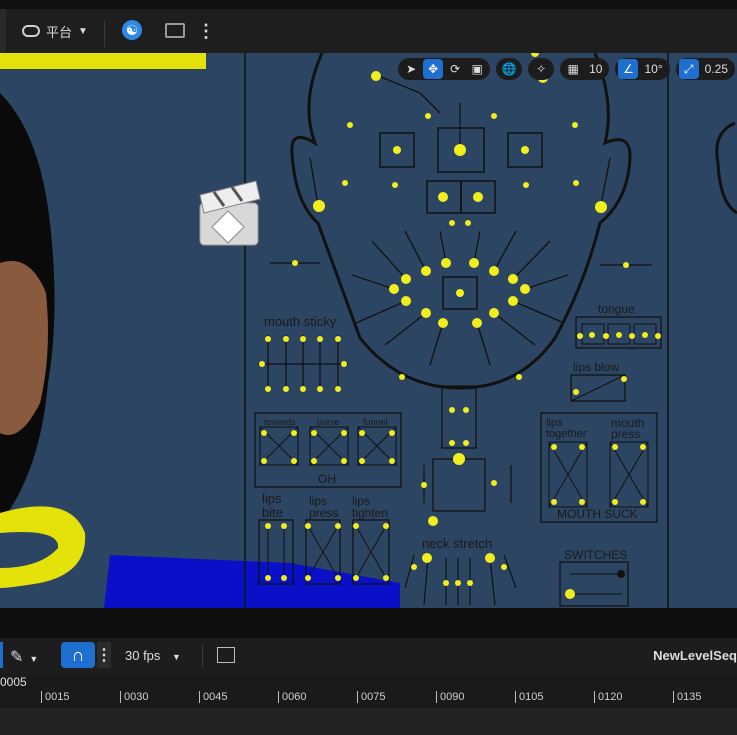  What do you see at coordinates (653, 69) in the screenshot?
I see `angle-snap-value: 10°` at bounding box center [653, 69].